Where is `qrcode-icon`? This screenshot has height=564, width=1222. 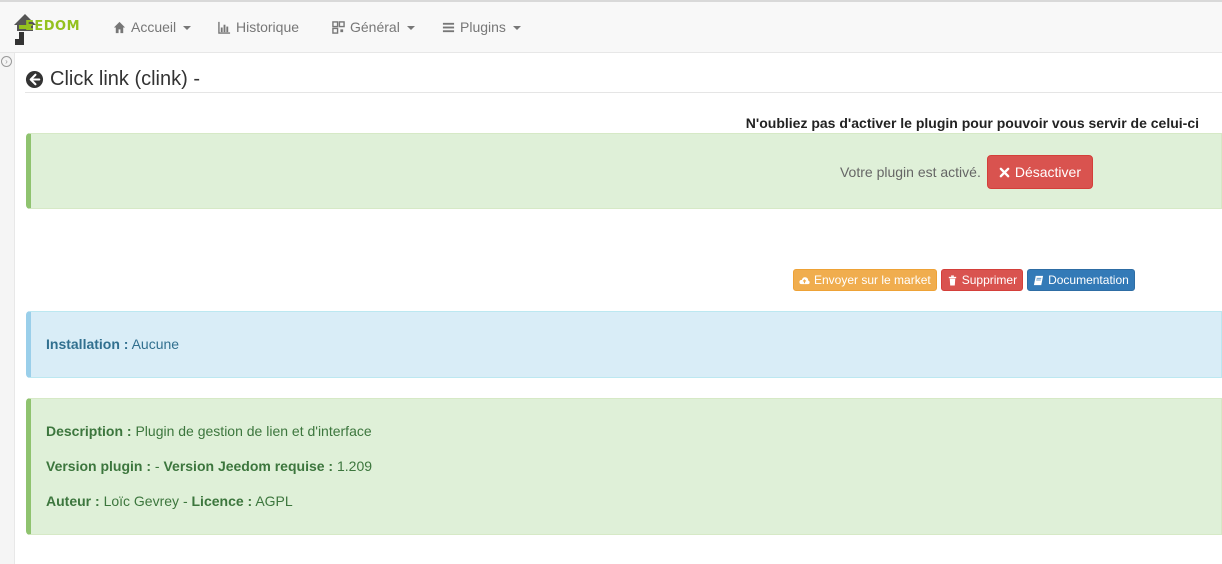
qrcode-icon is located at coordinates (338, 27).